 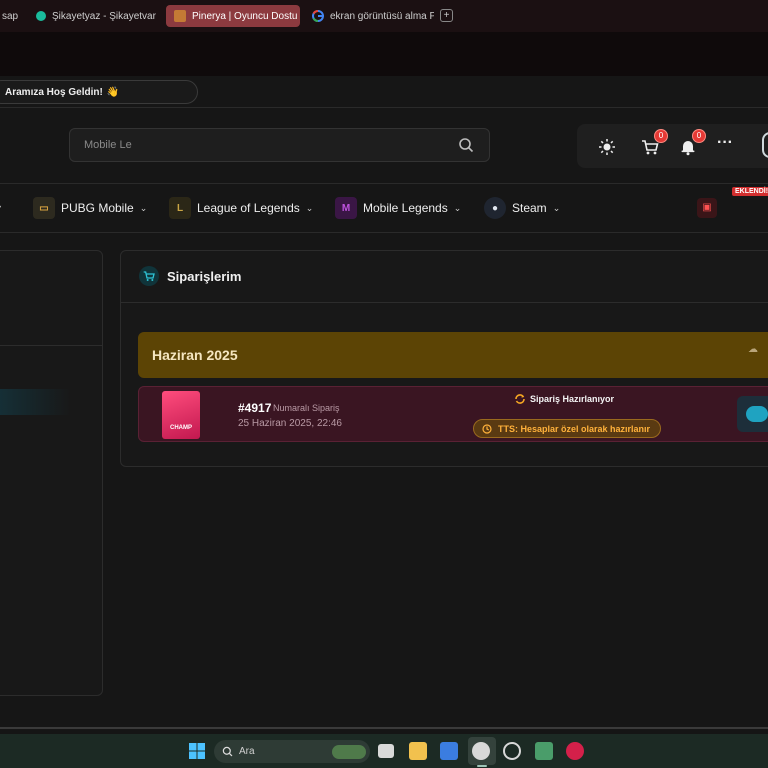 What do you see at coordinates (318, 16) in the screenshot?
I see `google-favicon-icon` at bounding box center [318, 16].